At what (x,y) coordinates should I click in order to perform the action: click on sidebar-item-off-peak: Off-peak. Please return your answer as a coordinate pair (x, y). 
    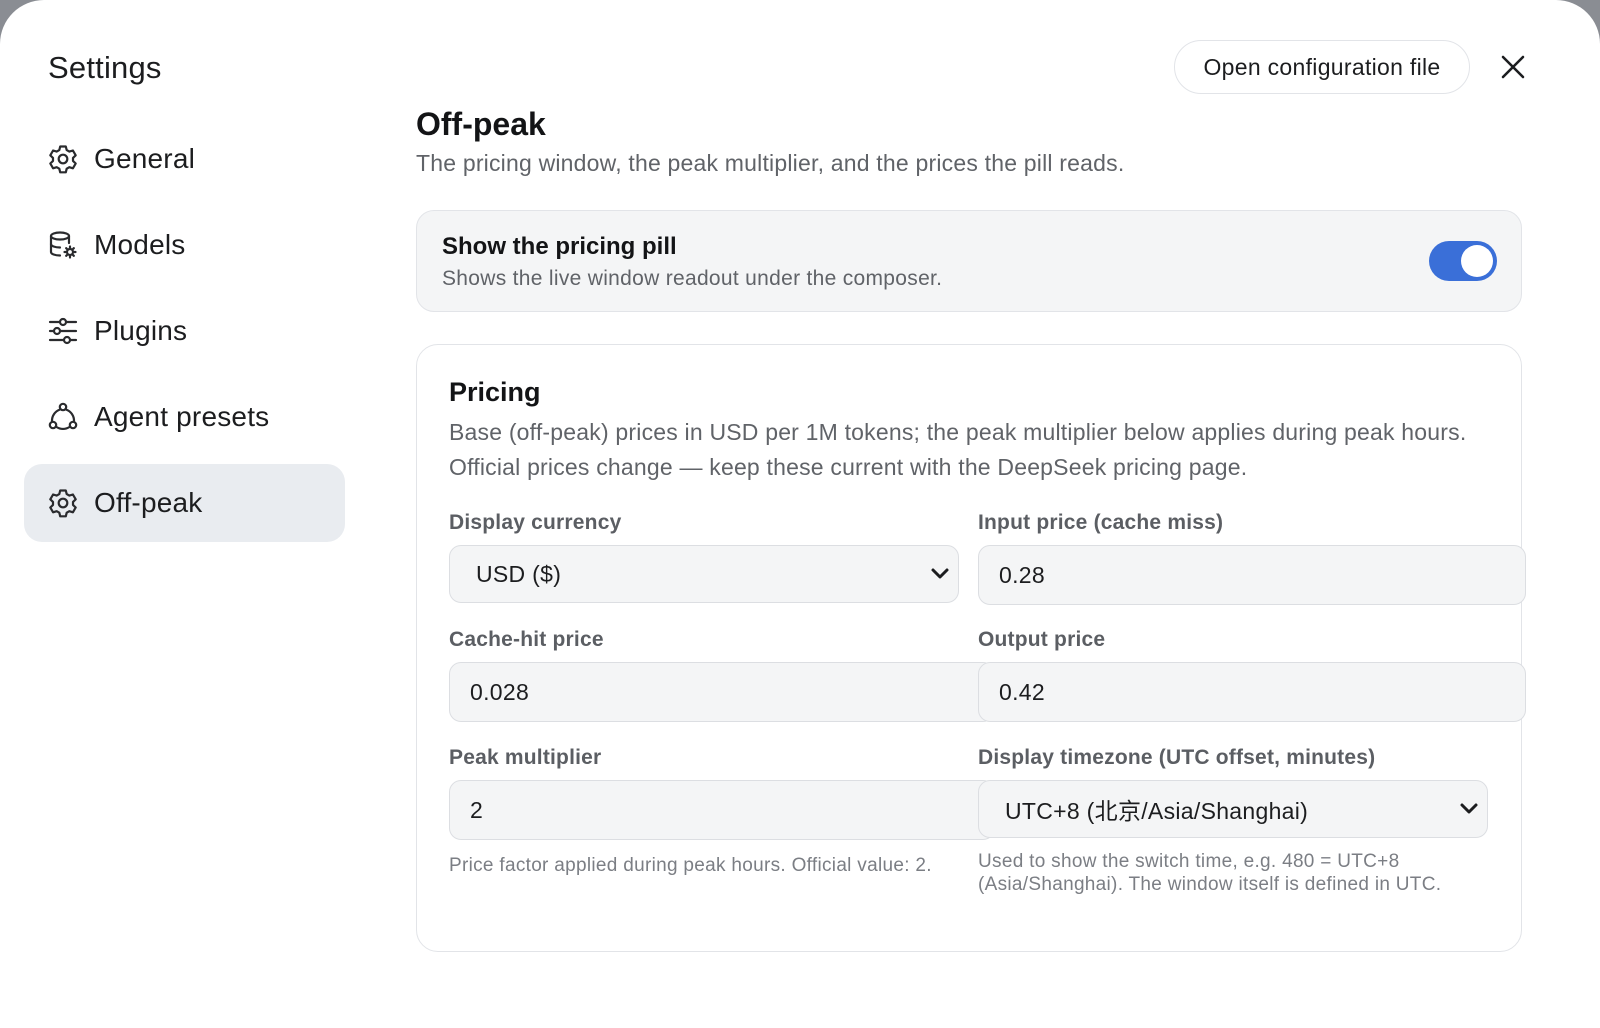
    Looking at the image, I should click on (184, 503).